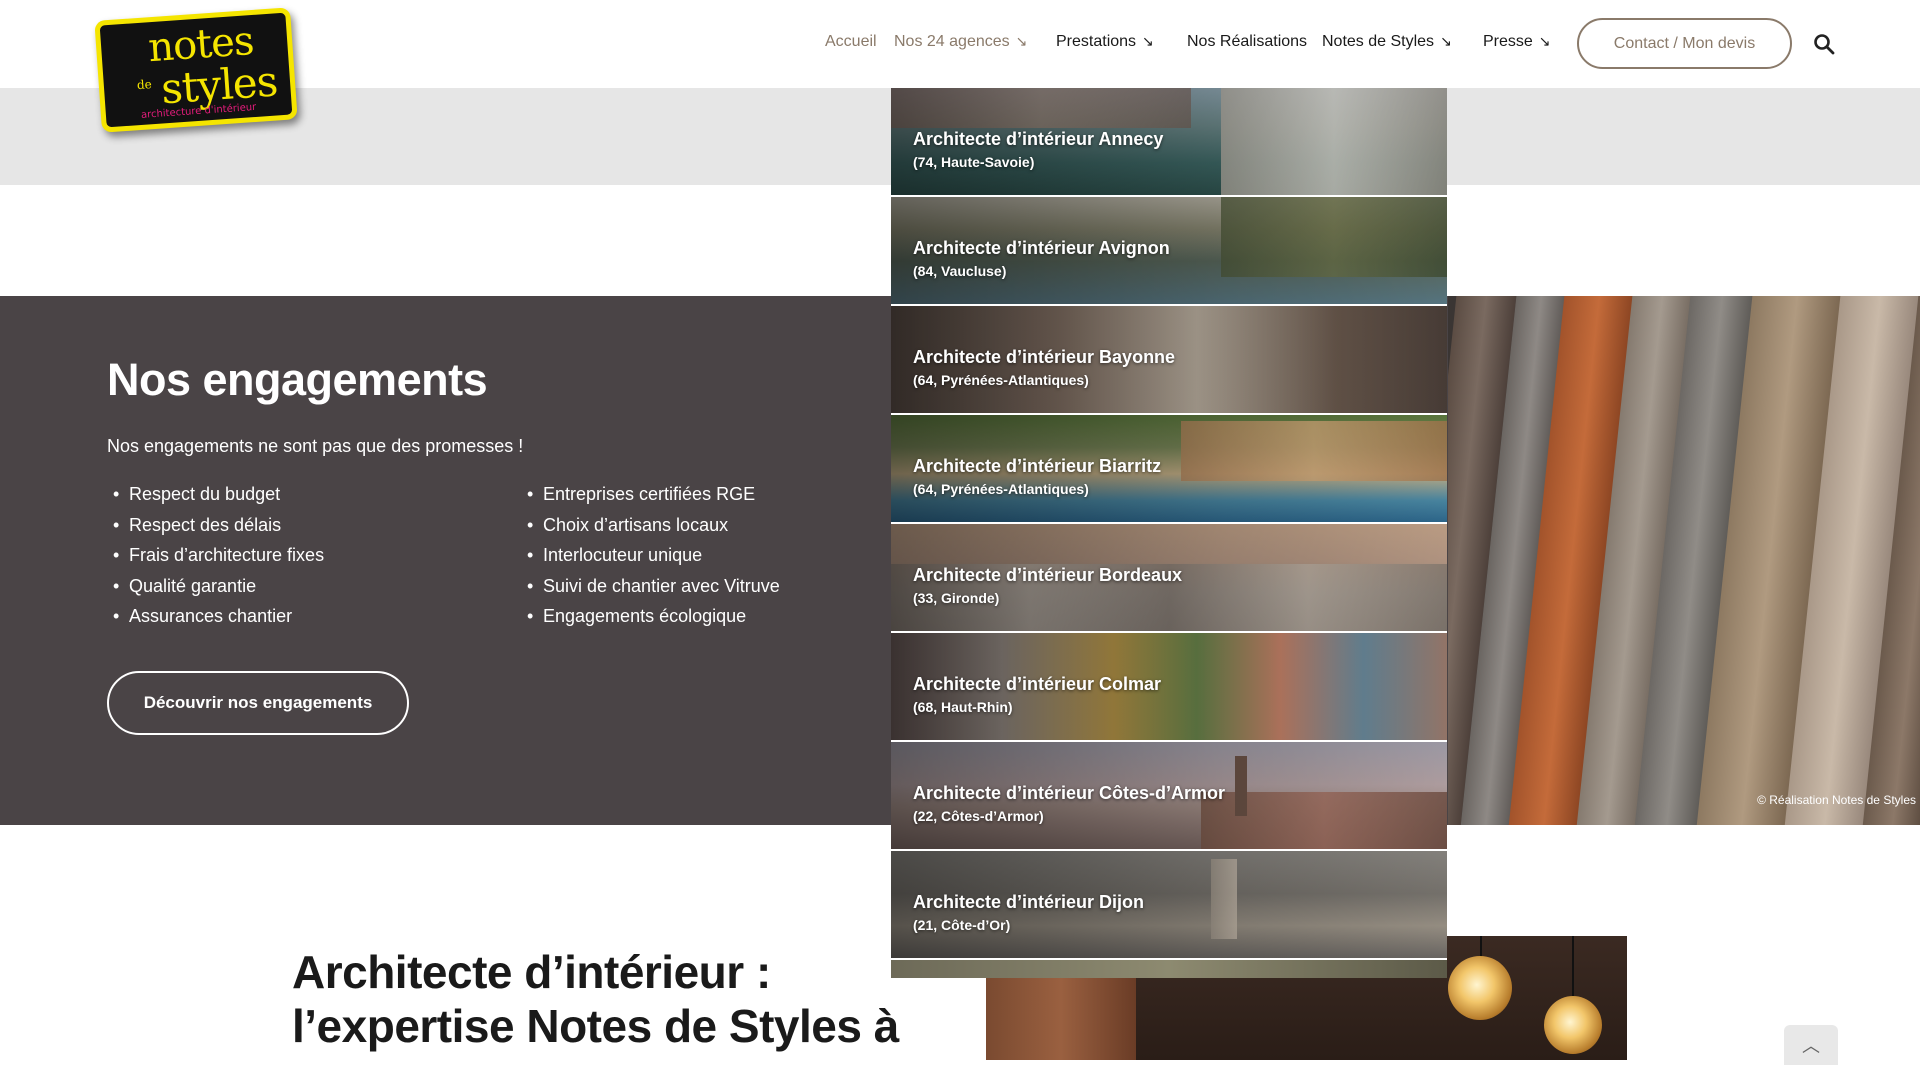 The image size is (1920, 1065). I want to click on scroll-top-button: ︿, so click(1811, 1045).